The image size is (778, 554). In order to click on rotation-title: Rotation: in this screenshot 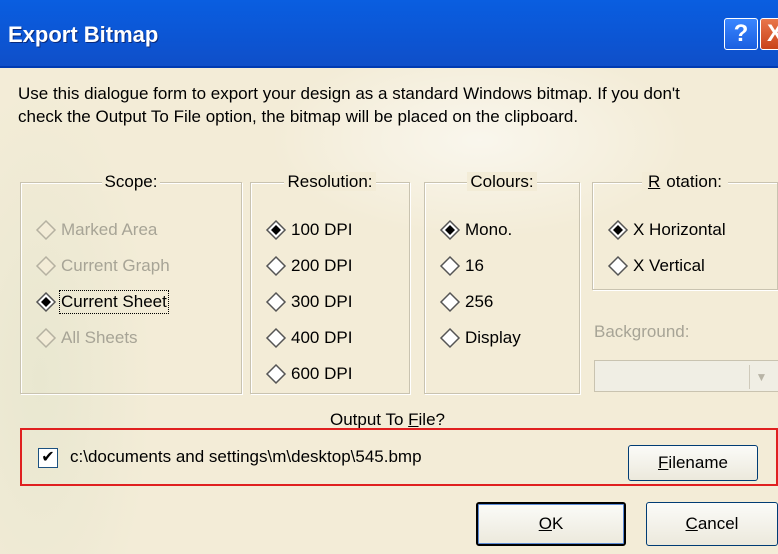, I will do `click(685, 181)`.